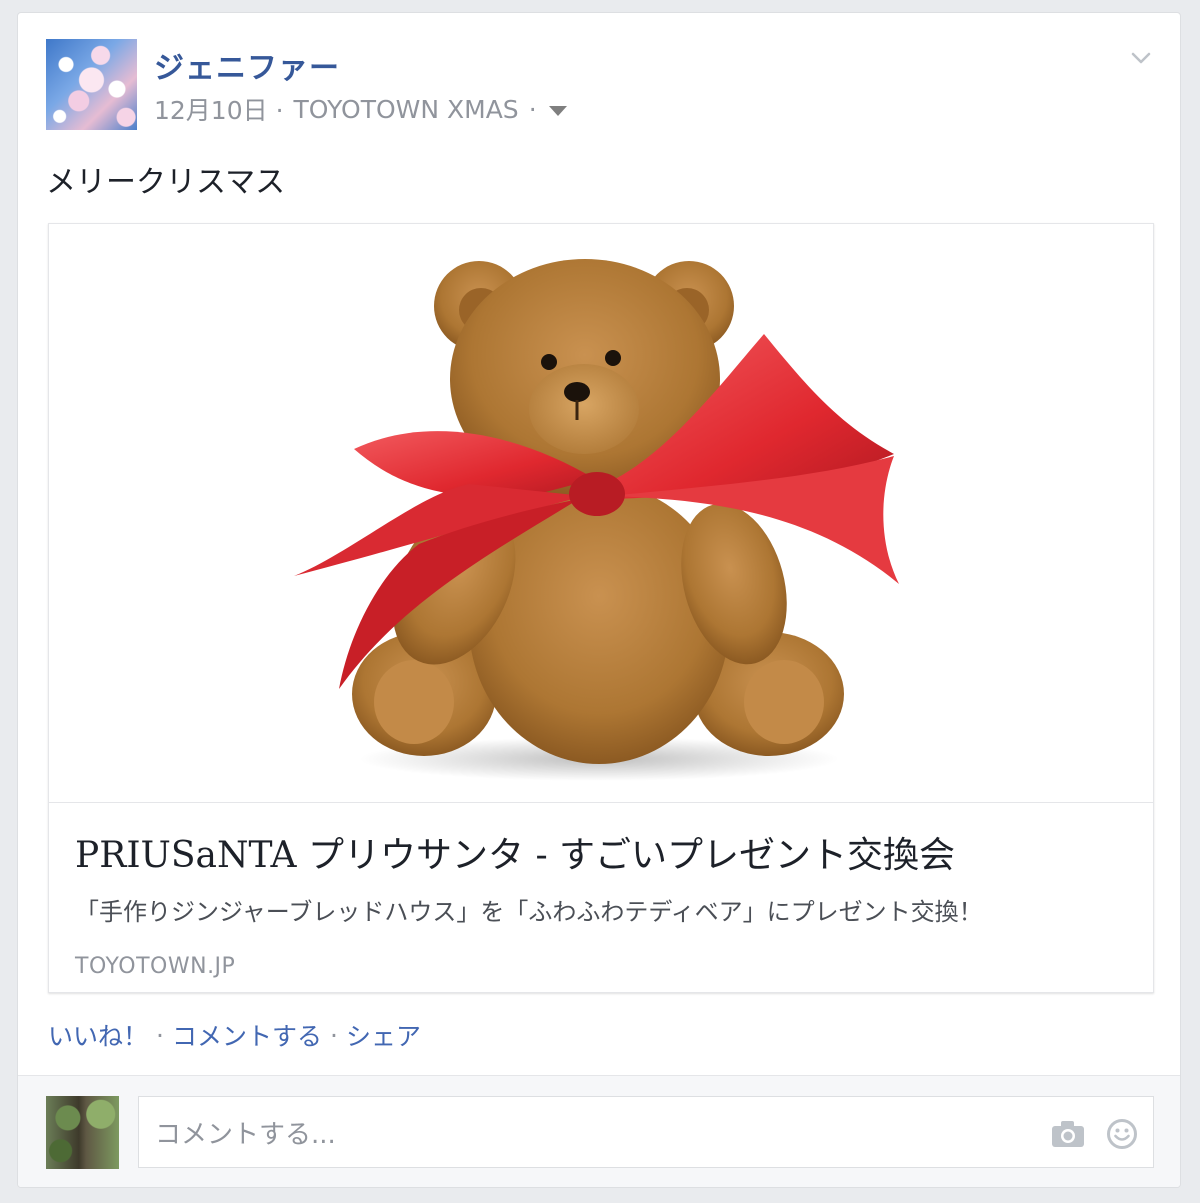 This screenshot has width=1200, height=1203. Describe the element at coordinates (91, 84) in the screenshot. I see `author-avatar` at that location.